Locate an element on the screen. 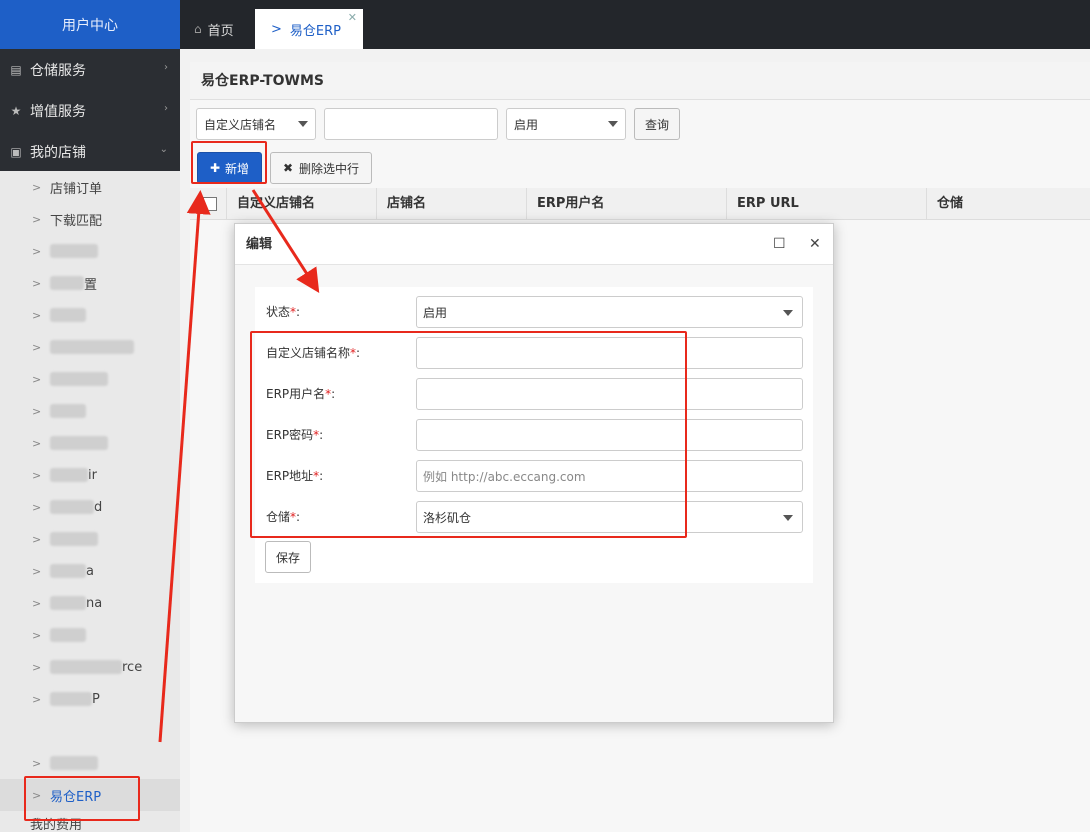  sidebar-item: > d is located at coordinates (90, 507).